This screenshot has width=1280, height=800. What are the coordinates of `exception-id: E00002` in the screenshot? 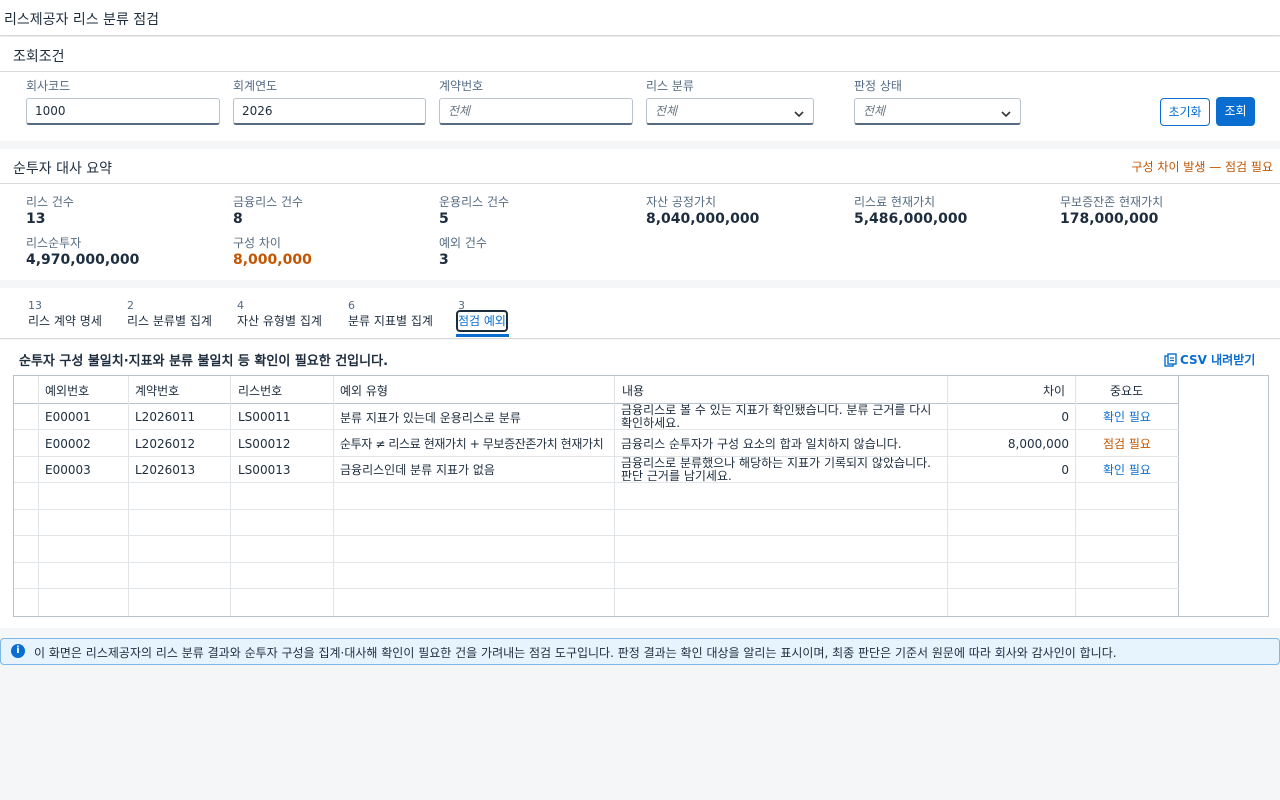 It's located at (68, 444).